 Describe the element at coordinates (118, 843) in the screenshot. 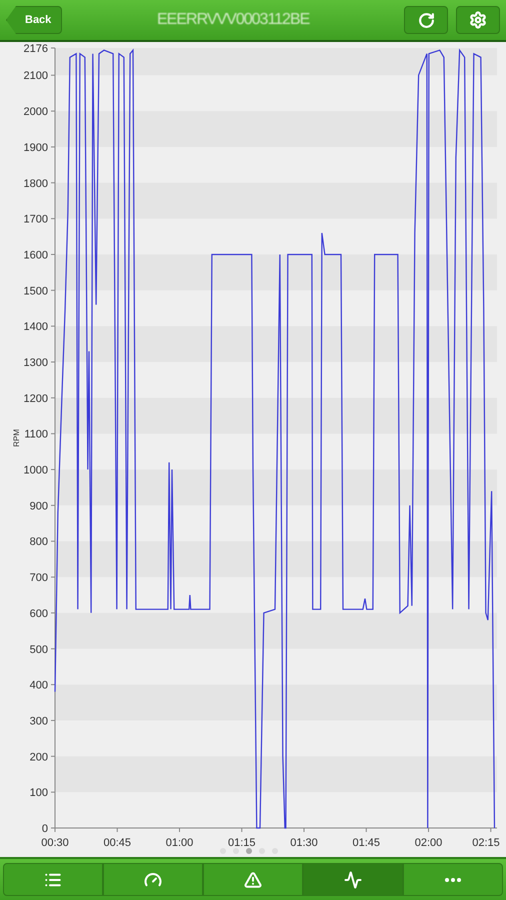

I see `x-tick-label: 00:45` at that location.